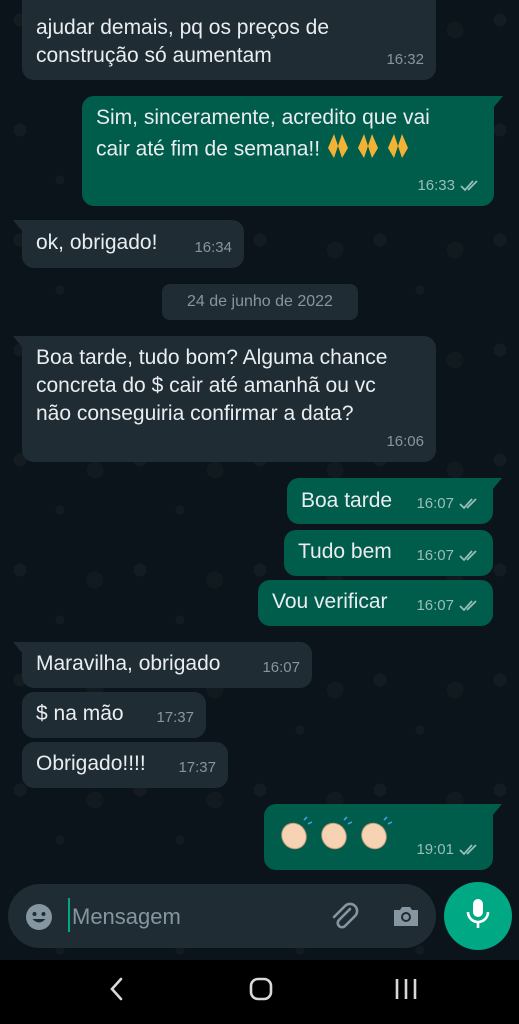 Image resolution: width=519 pixels, height=1024 pixels. What do you see at coordinates (213, 247) in the screenshot?
I see `message-time: 16:34` at bounding box center [213, 247].